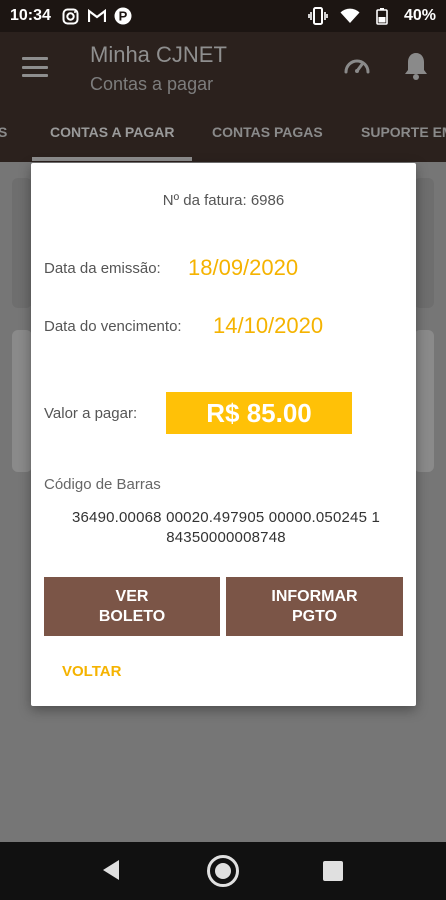 This screenshot has height=900, width=446. I want to click on tab-suporte: SUPORTE EM, so click(403, 132).